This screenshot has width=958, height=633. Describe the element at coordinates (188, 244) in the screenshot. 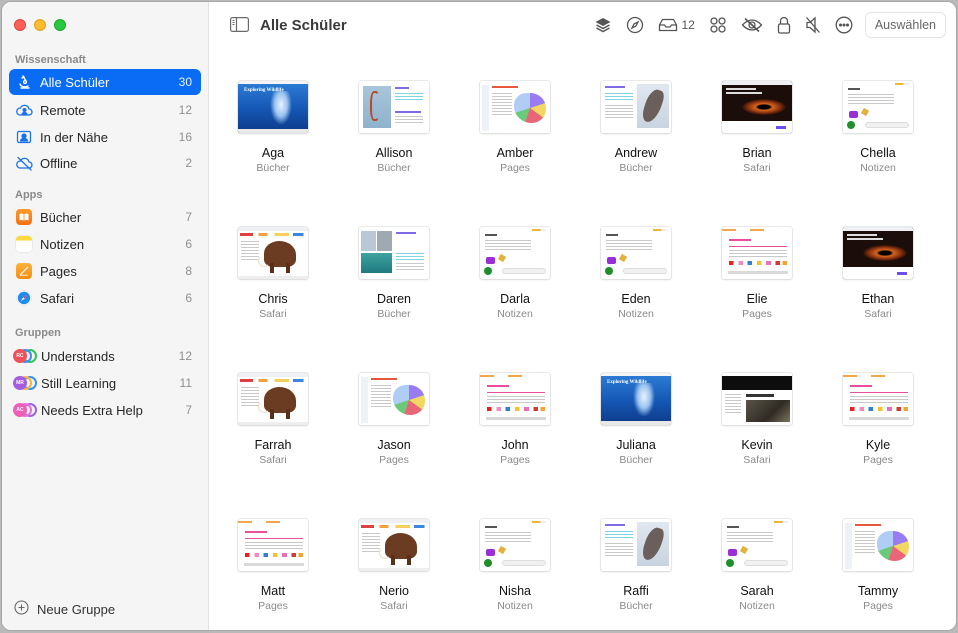

I see `sidebar-item-count: 6` at that location.